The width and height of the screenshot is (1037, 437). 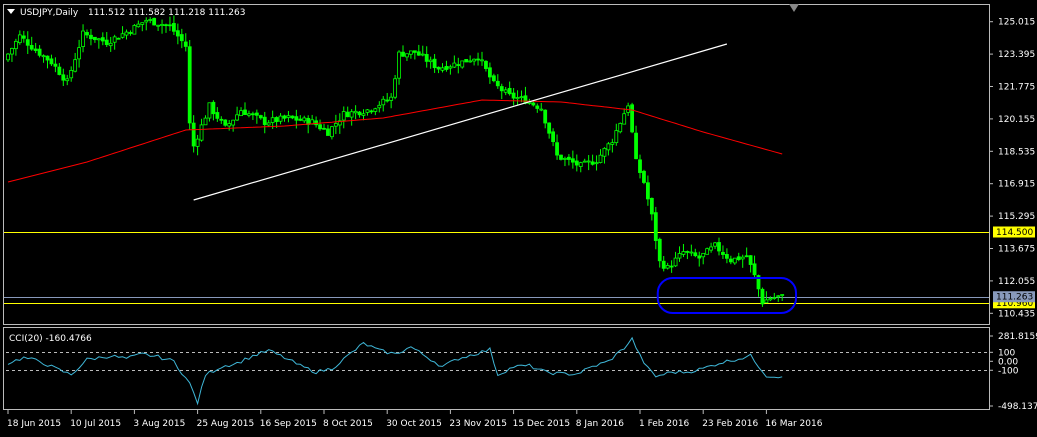 I want to click on date-tick-label: 8 Jan 2016, so click(x=600, y=424).